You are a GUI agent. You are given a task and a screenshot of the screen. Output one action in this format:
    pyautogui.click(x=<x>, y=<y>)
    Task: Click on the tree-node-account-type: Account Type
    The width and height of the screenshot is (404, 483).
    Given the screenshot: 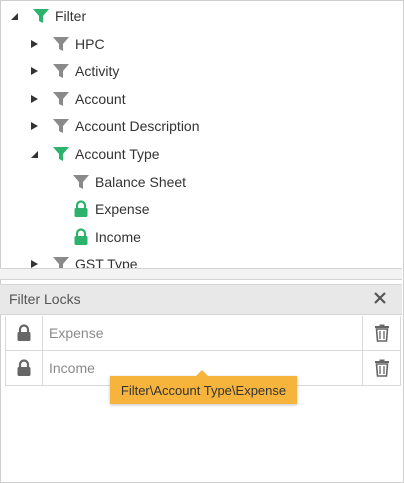 What is the action you would take?
    pyautogui.click(x=94, y=154)
    